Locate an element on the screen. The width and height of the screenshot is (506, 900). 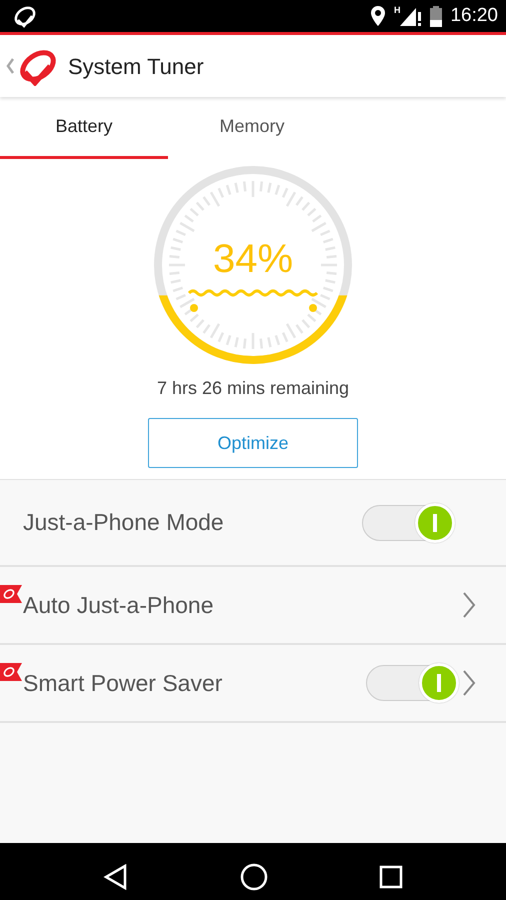
time-remaining: 7 hrs 26 mins remaining is located at coordinates (253, 388).